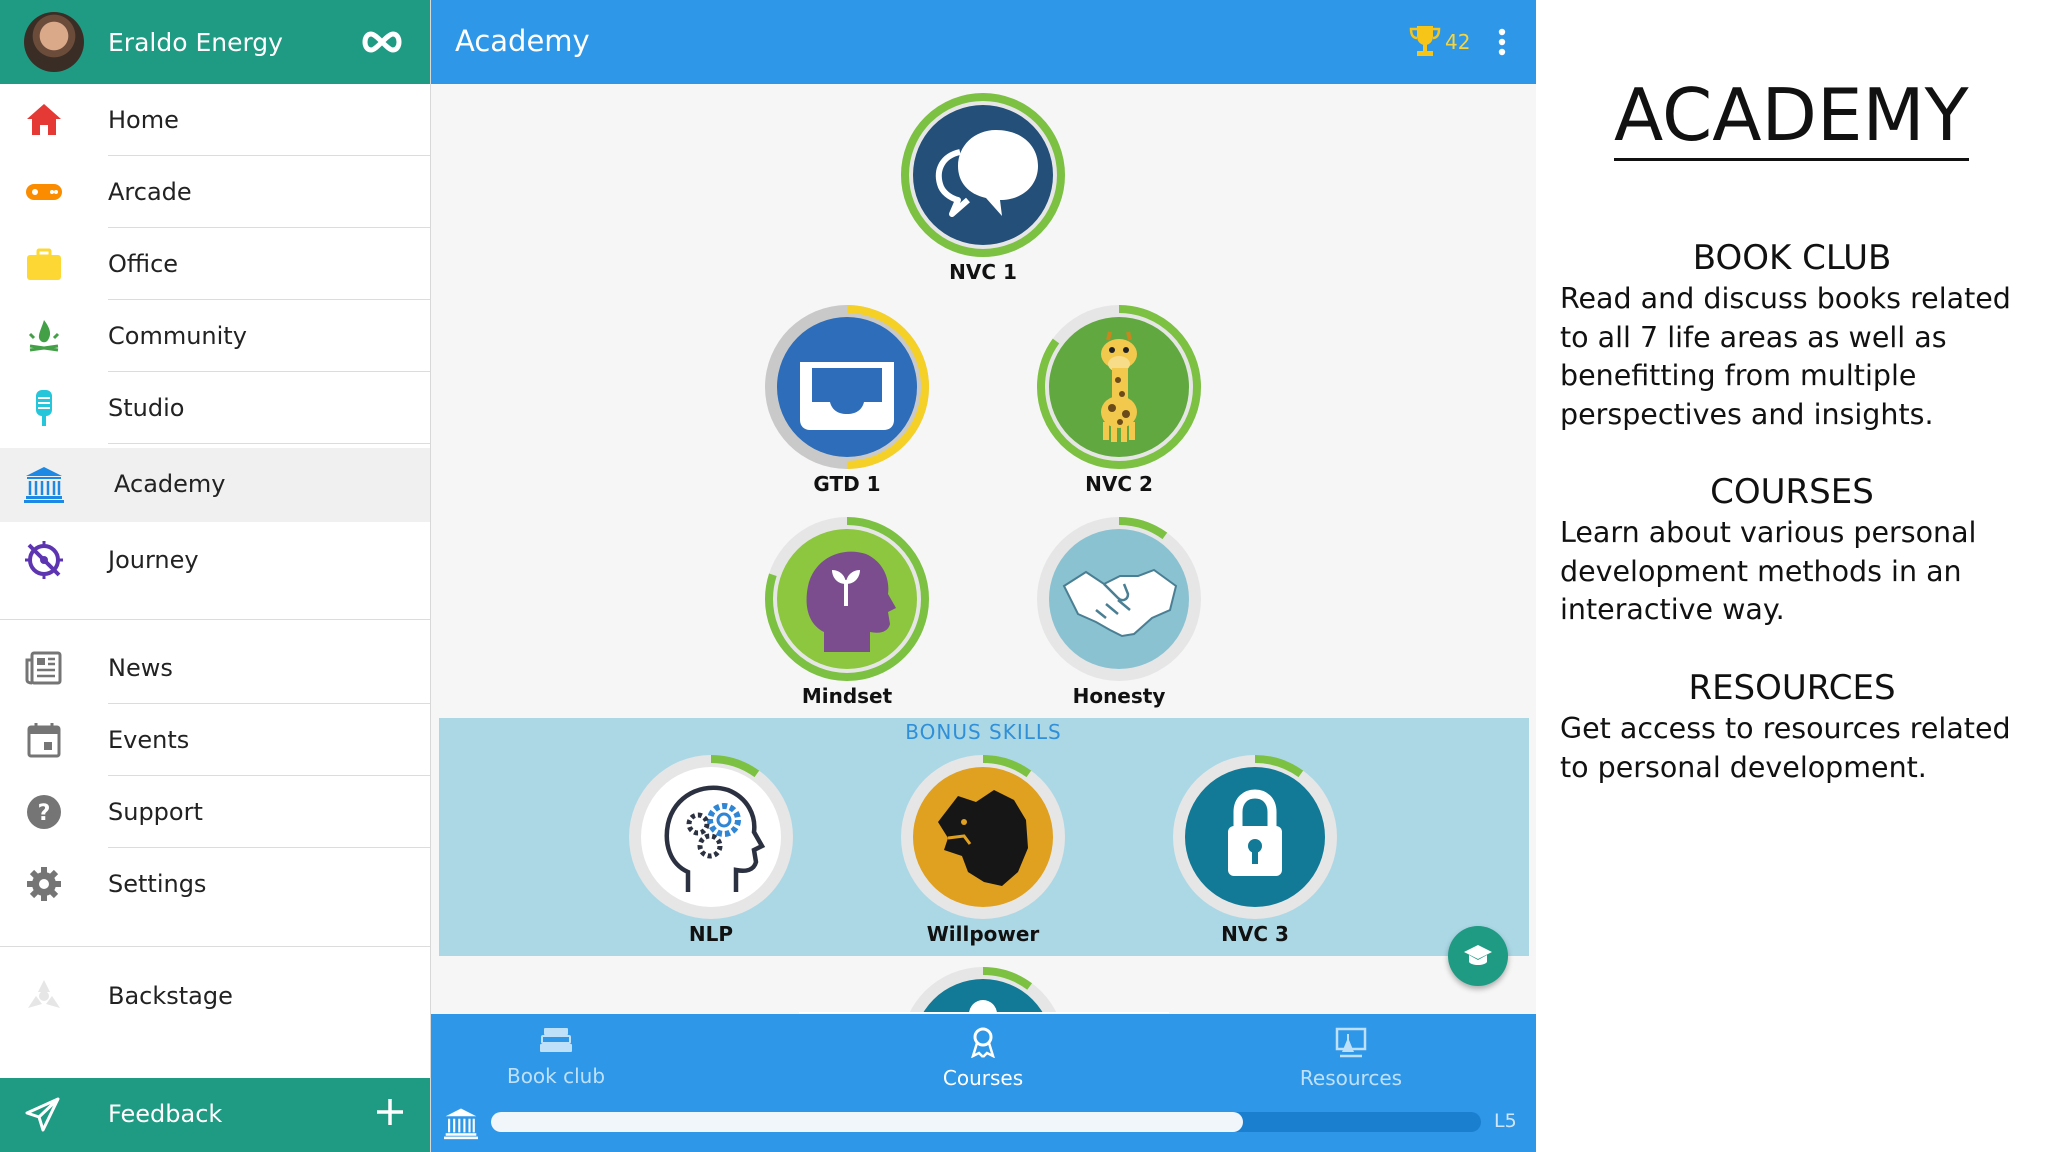 This screenshot has width=2048, height=1152. Describe the element at coordinates (42, 1114) in the screenshot. I see `send-icon` at that location.